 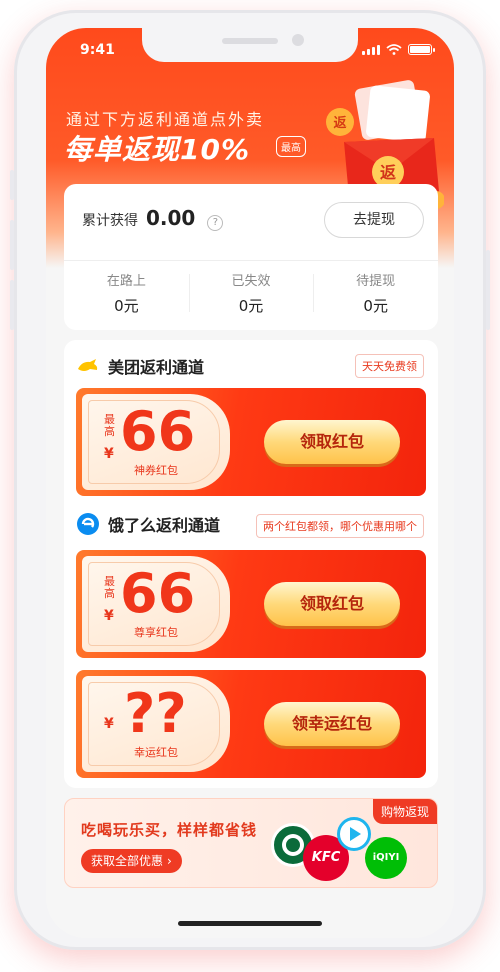 I want to click on coupon-amount-panel: ¥ ?? 幸运红包, so click(x=156, y=724).